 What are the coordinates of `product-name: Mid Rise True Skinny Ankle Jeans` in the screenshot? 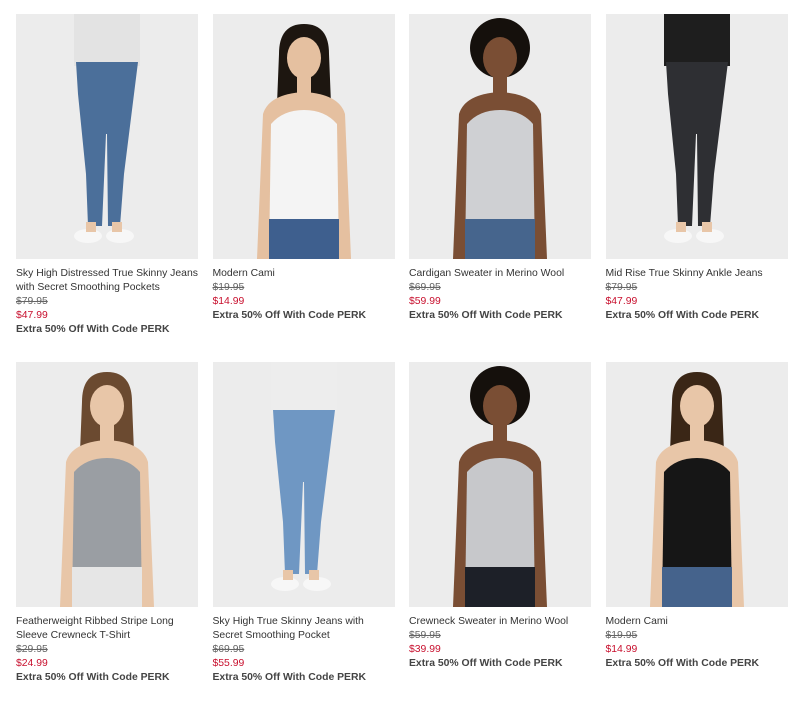 It's located at (697, 274).